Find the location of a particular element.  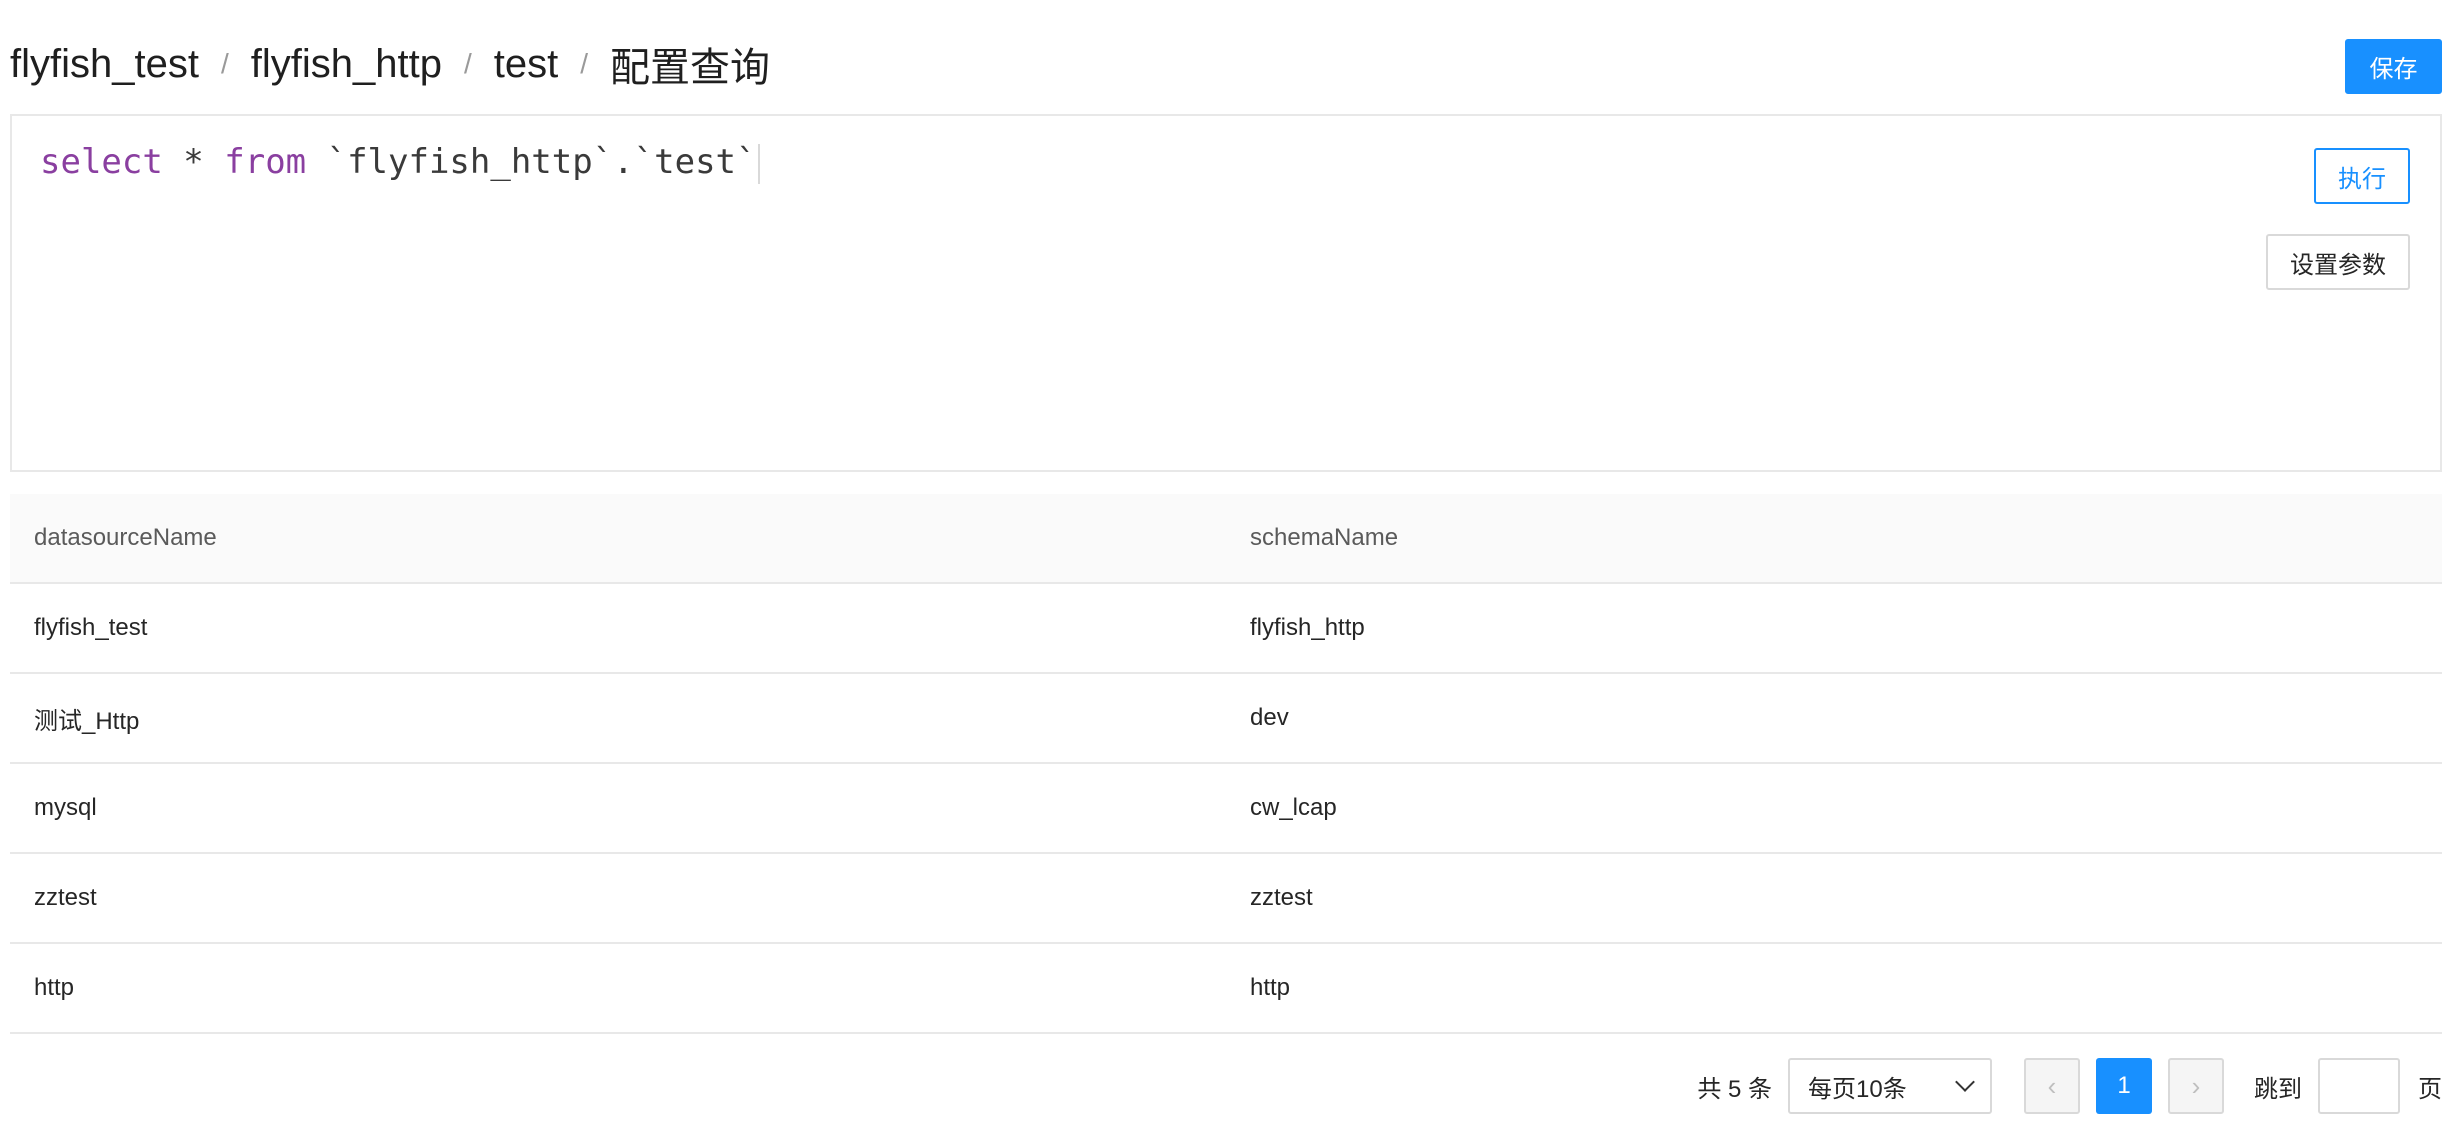

prev-page-button: ‹ is located at coordinates (2052, 1086).